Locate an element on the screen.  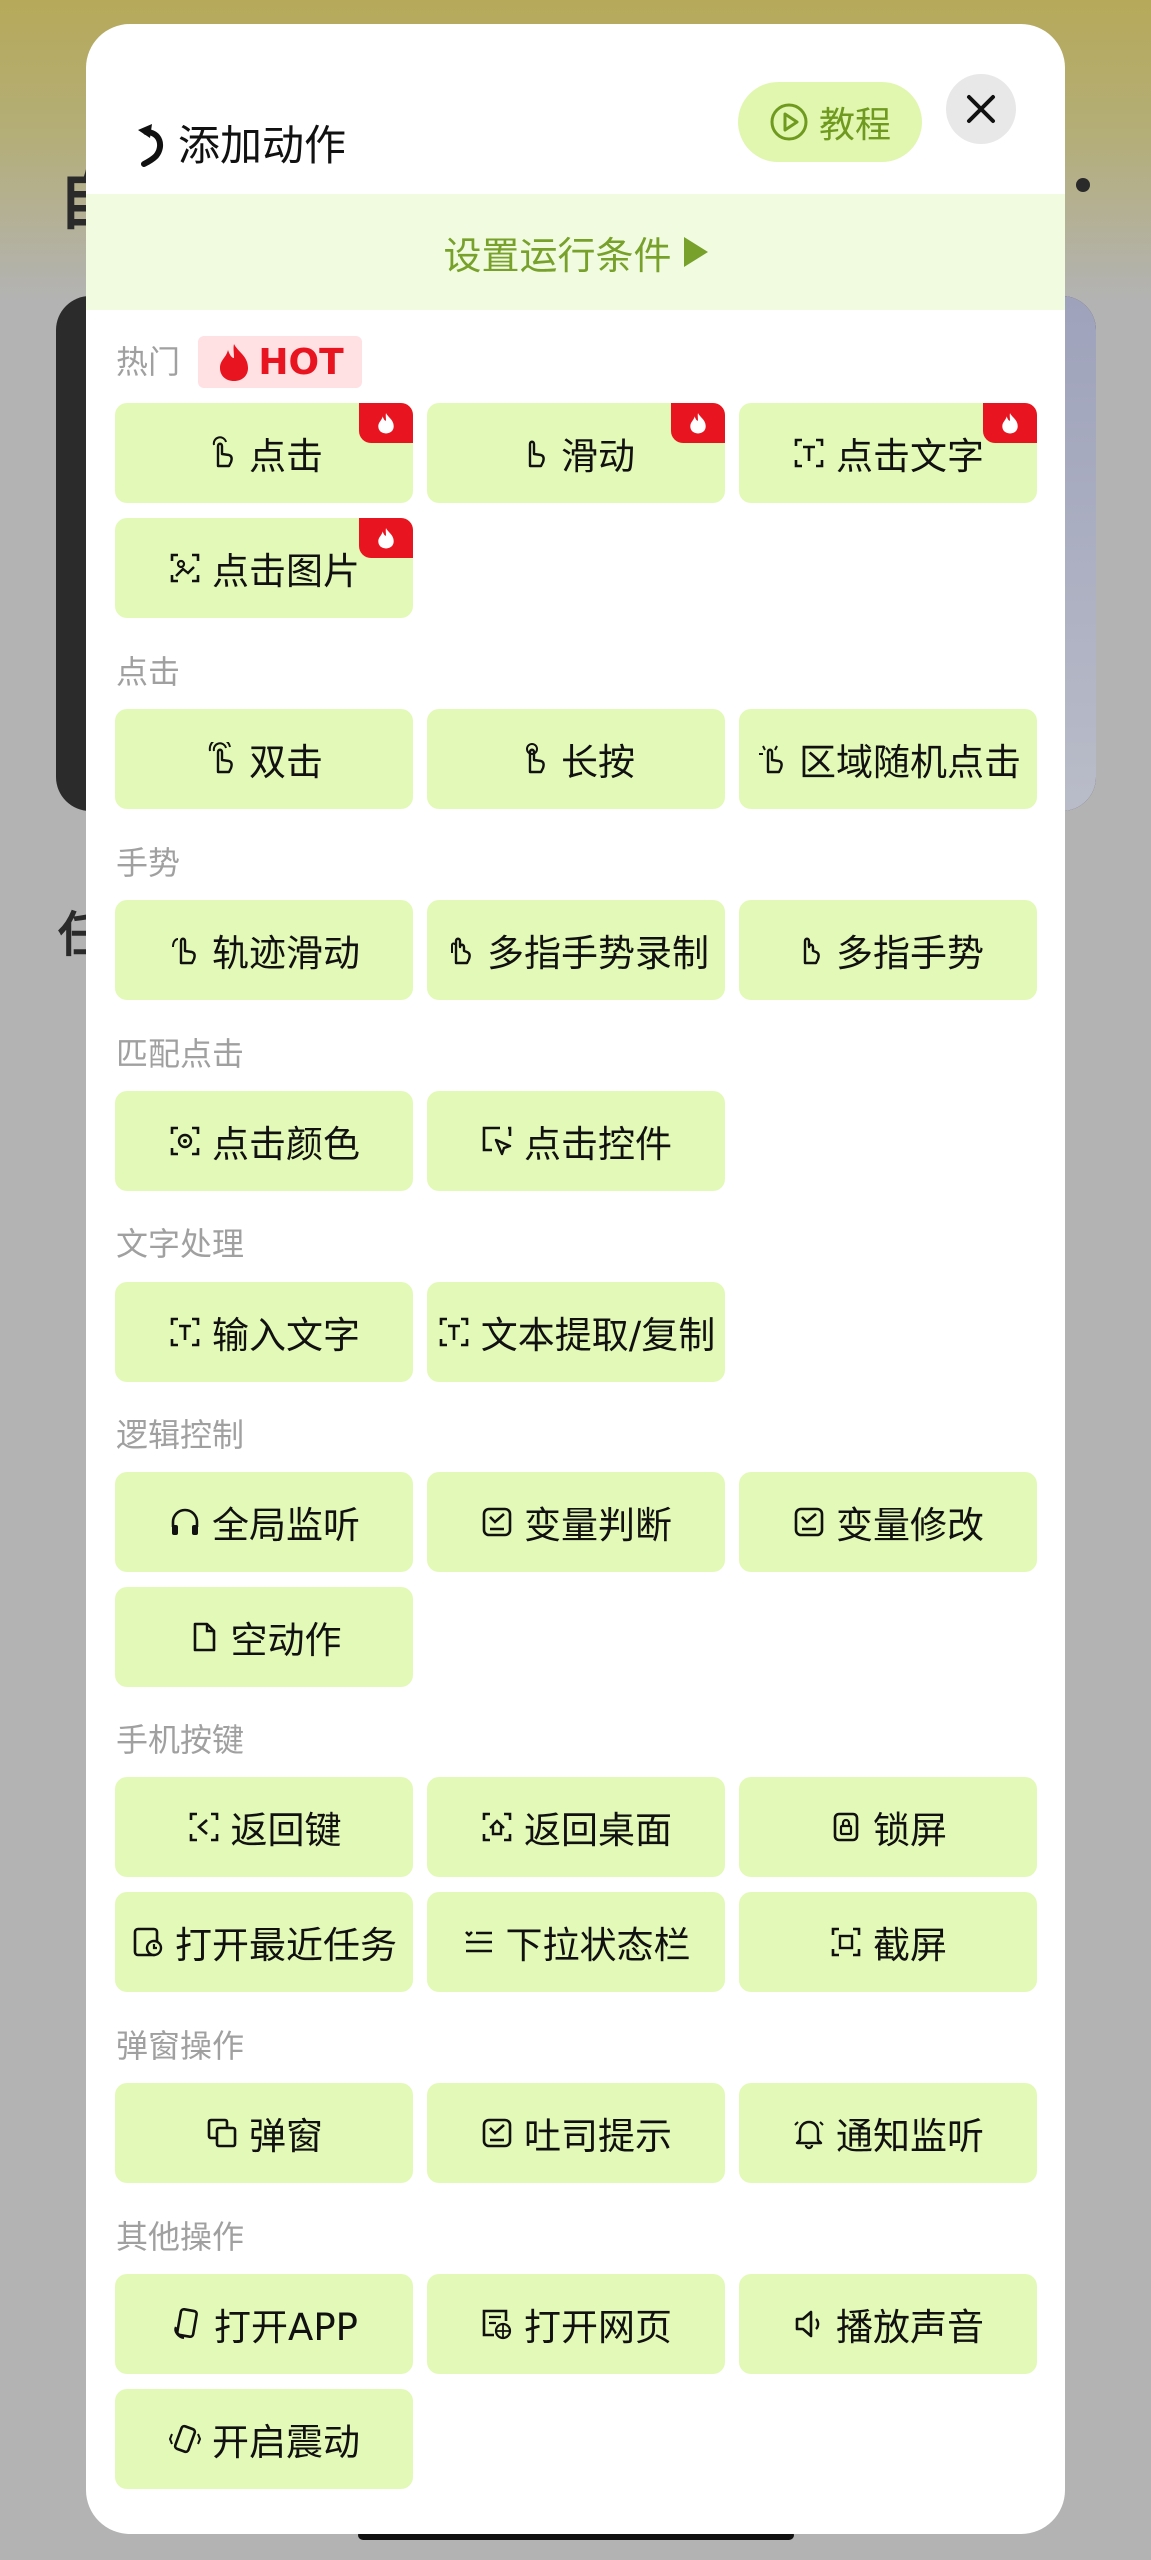
recent-tasks-icon is located at coordinates (148, 1942).